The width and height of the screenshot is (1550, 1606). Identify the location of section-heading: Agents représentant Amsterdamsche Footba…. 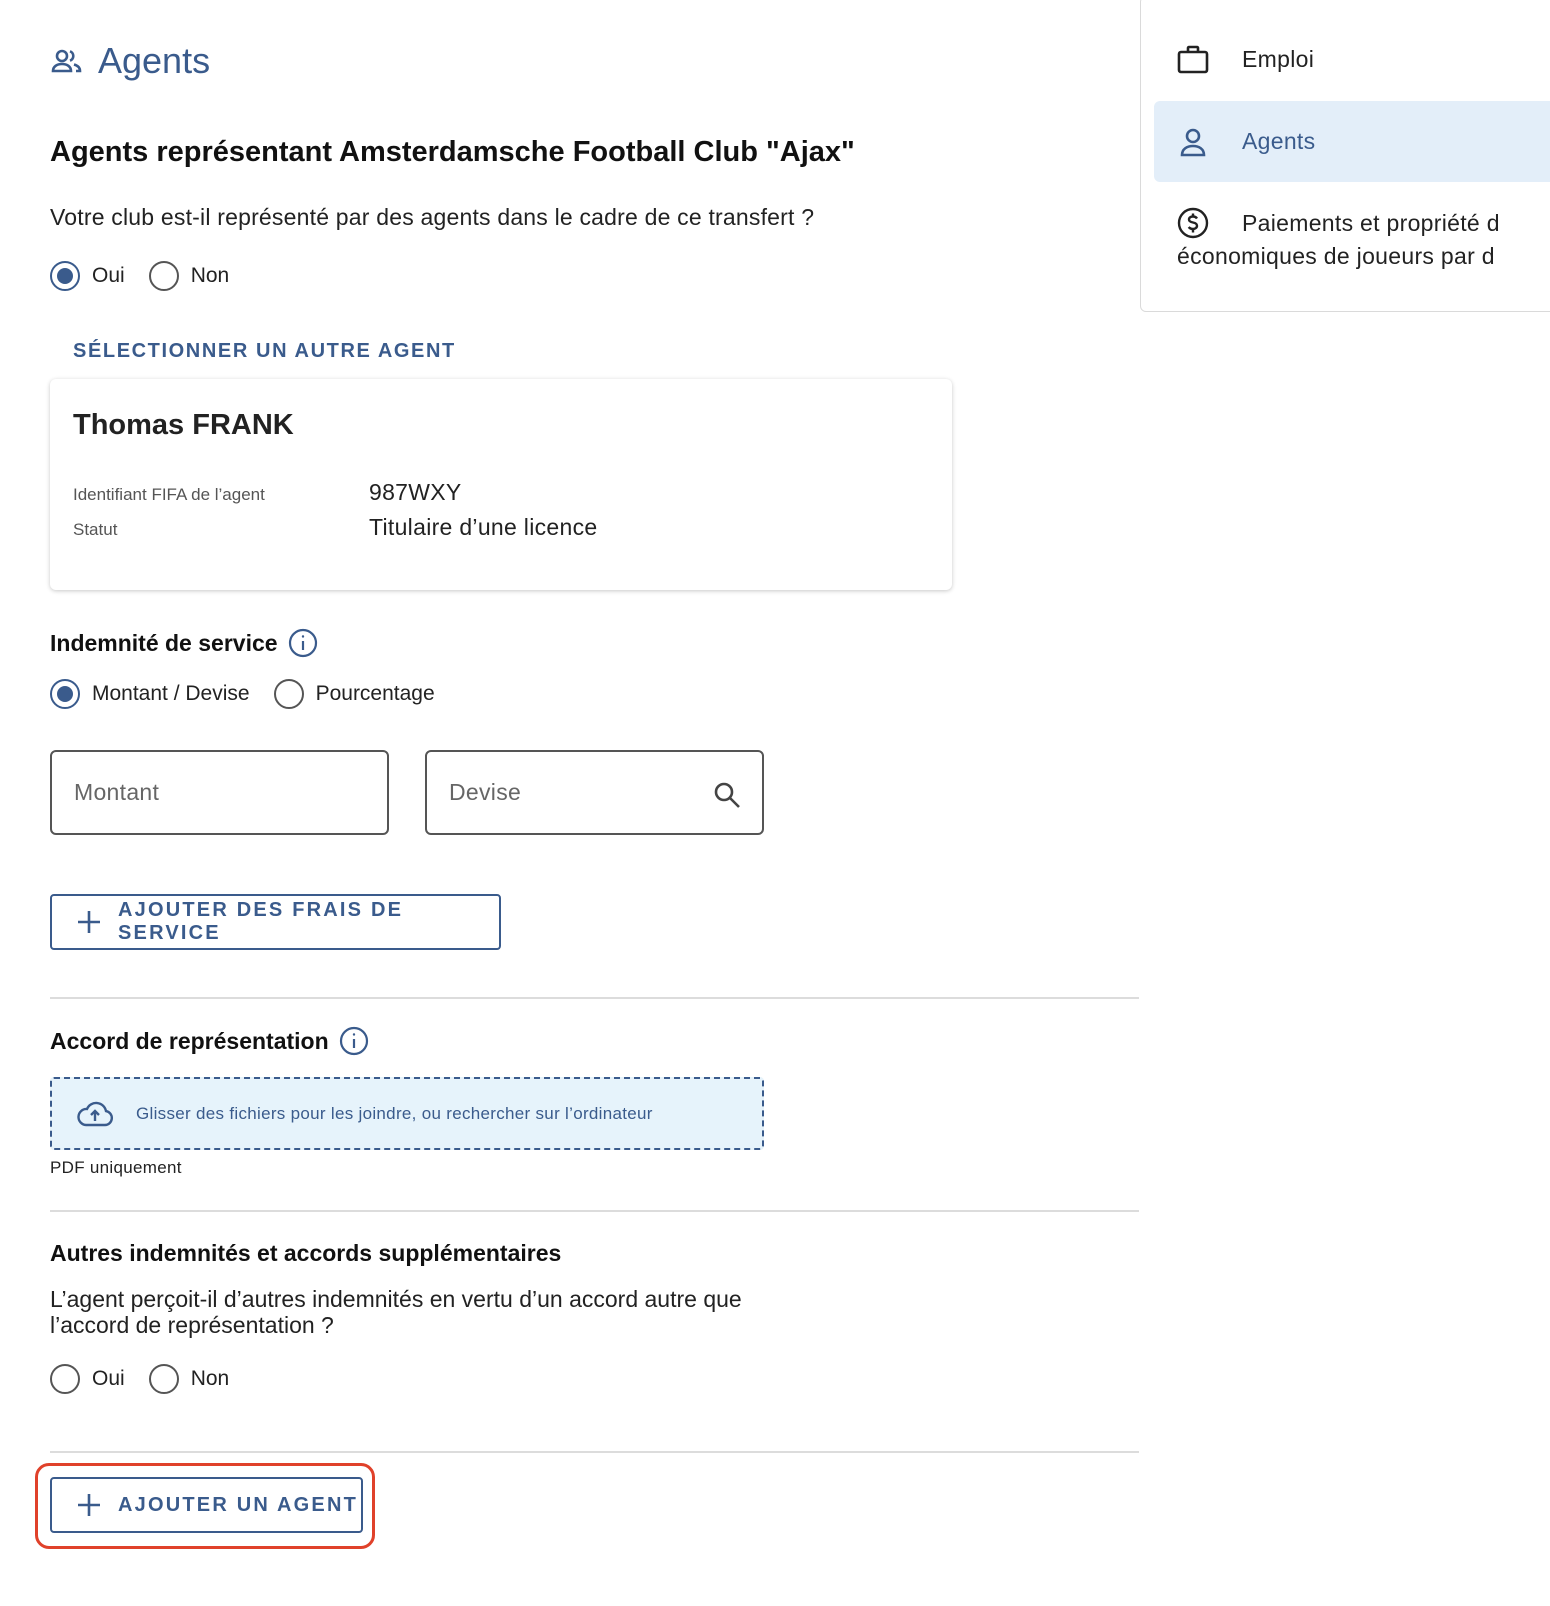
(452, 152).